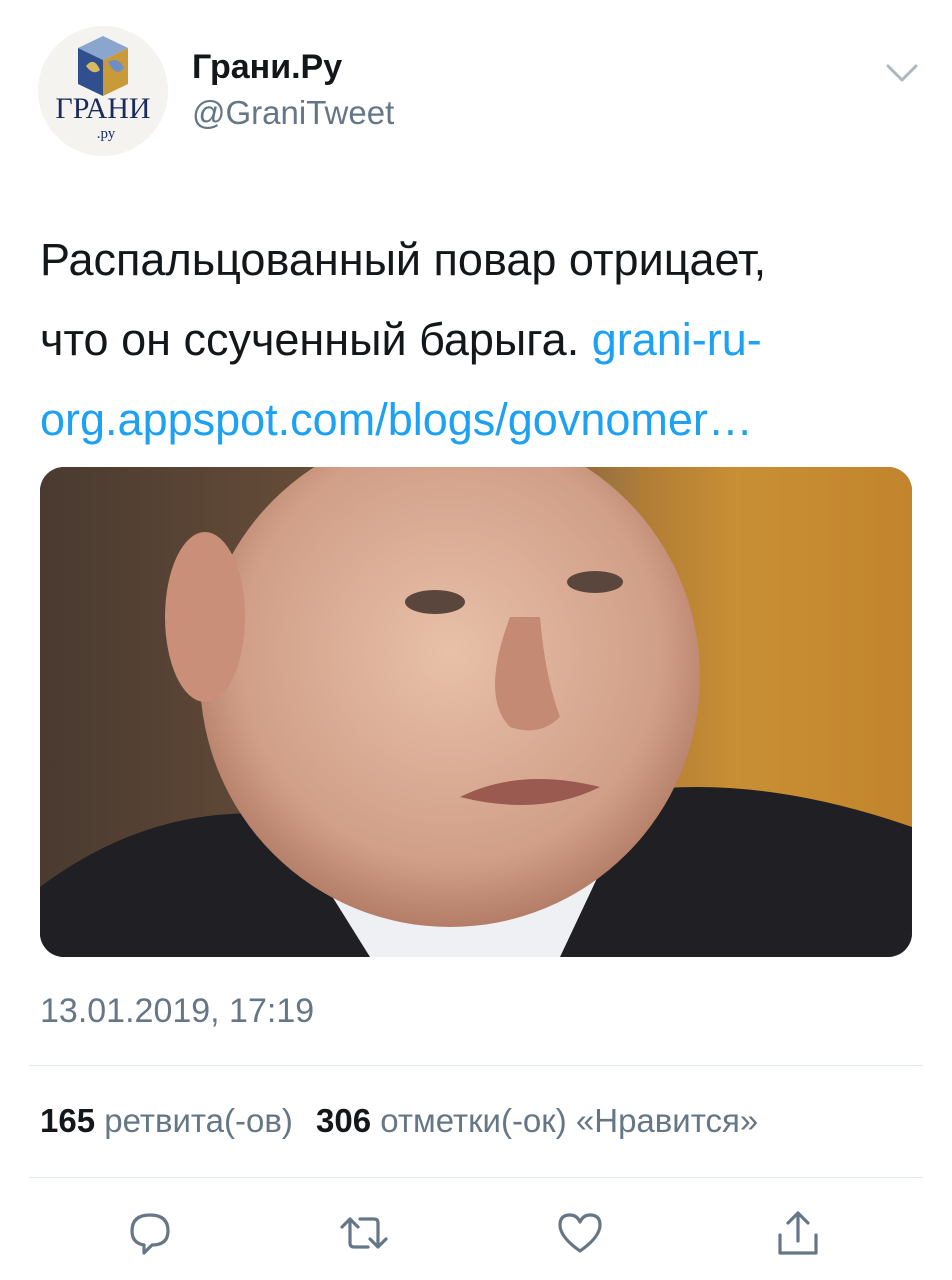 The height and width of the screenshot is (1280, 952). I want to click on author-display-name: Грани.Ру, so click(267, 67).